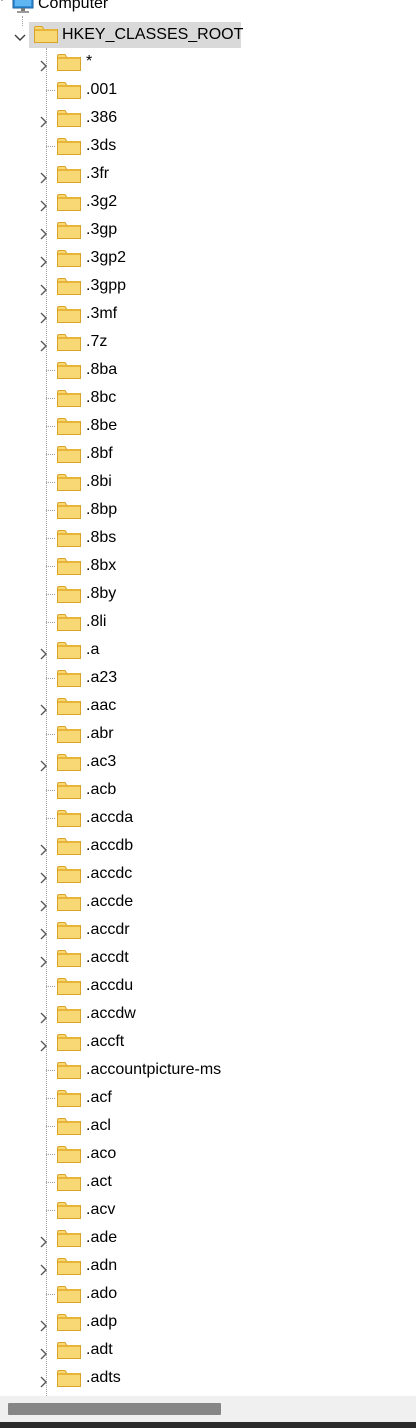 This screenshot has height=1428, width=416. Describe the element at coordinates (101, 1153) in the screenshot. I see `tree-item-label: .aco` at that location.